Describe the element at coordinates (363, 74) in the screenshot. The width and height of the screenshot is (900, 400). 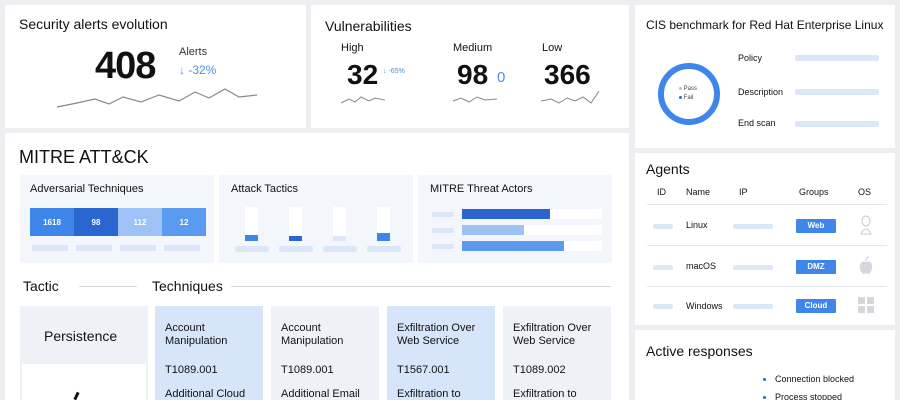
I see `high-value: 32` at that location.